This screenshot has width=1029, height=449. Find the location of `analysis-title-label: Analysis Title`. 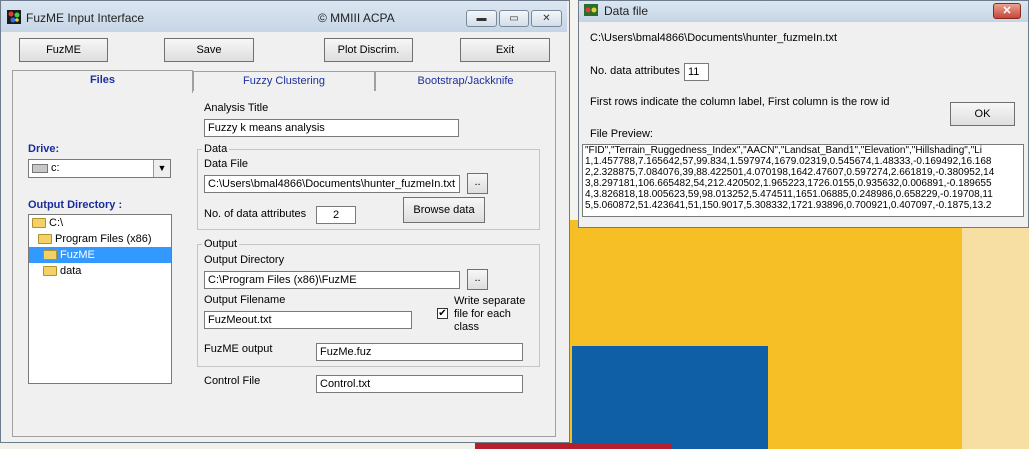

analysis-title-label: Analysis Title is located at coordinates (236, 108).